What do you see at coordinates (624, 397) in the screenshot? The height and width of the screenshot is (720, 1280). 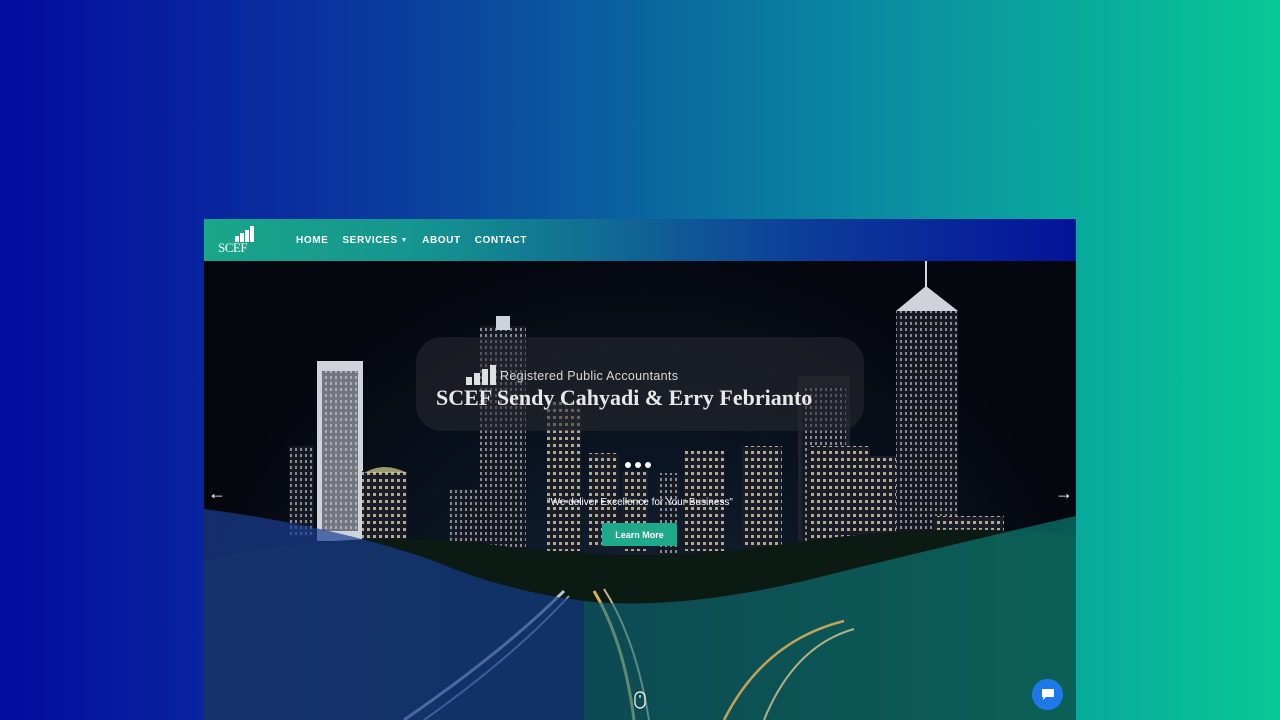 I see `hero-title: SCEF Sendy Cahyadi & Erry Febrianto` at bounding box center [624, 397].